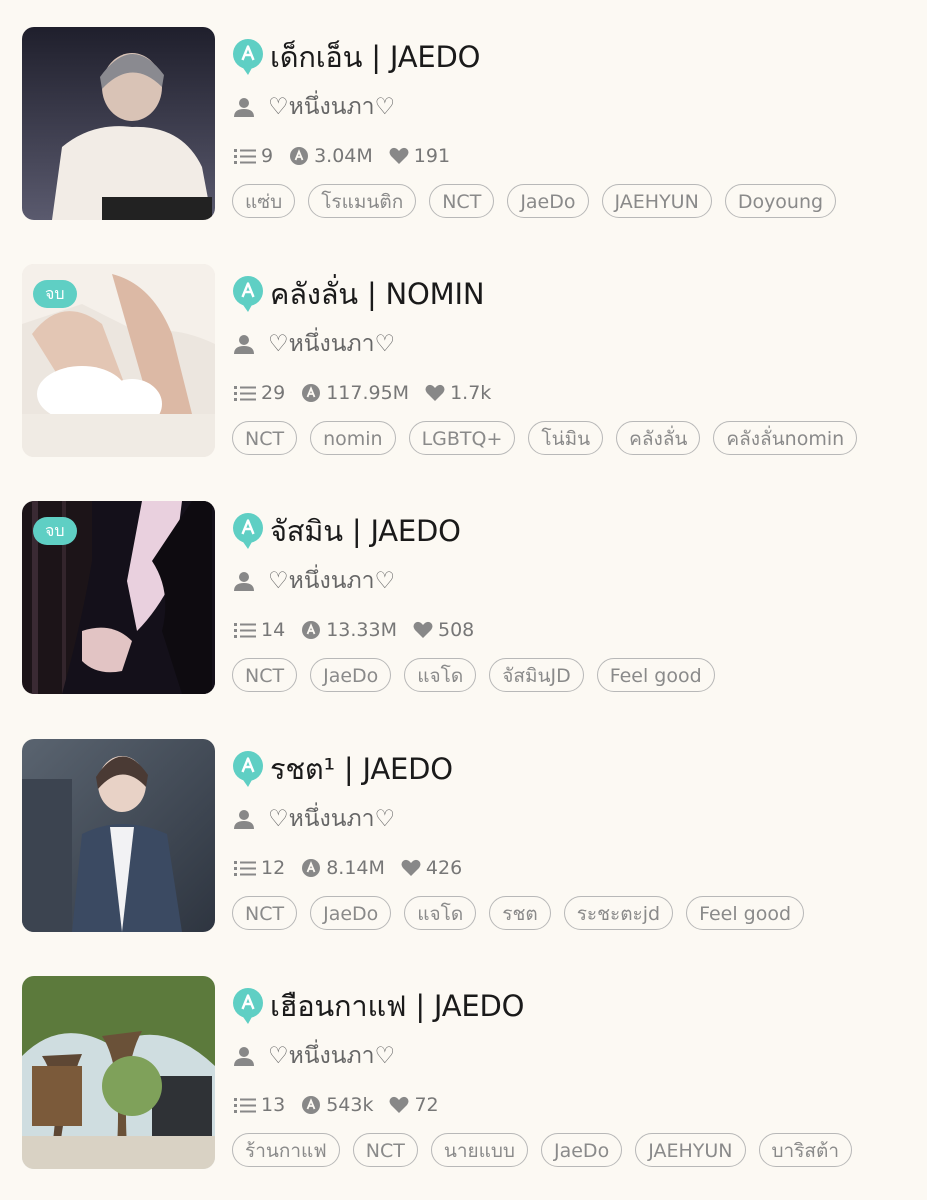 The height and width of the screenshot is (1200, 927). Describe the element at coordinates (362, 201) in the screenshot. I see `tag-chip: โรแมนติก` at that location.